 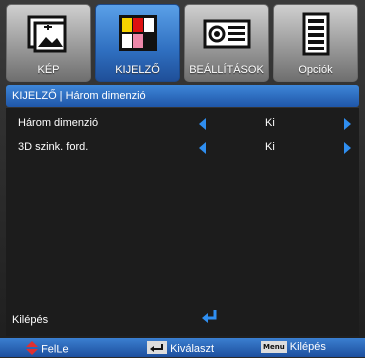 What do you see at coordinates (307, 347) in the screenshot?
I see `footer-exit-label: Kilépés` at bounding box center [307, 347].